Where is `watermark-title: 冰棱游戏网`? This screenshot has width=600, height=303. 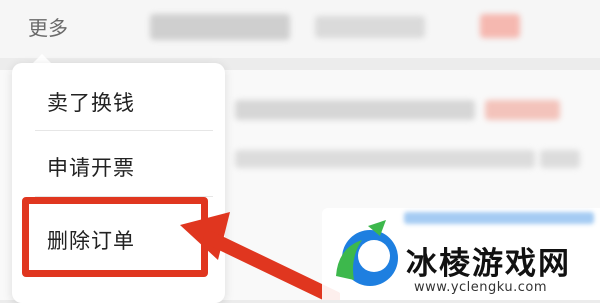
watermark-title: 冰棱游戏网 is located at coordinates (488, 264).